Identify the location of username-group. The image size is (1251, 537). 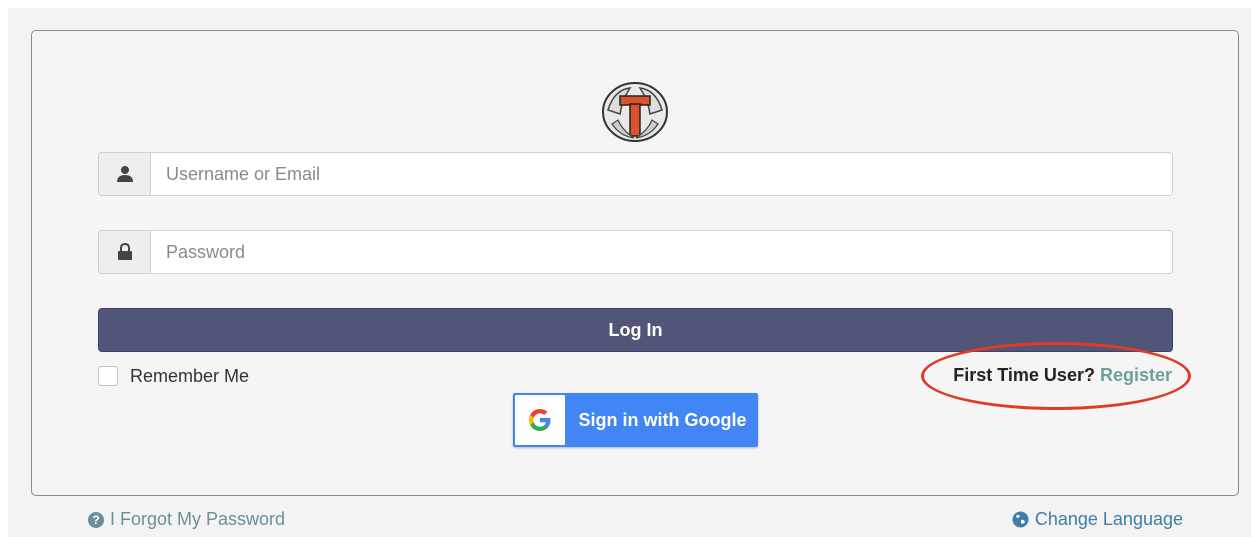
(635, 174).